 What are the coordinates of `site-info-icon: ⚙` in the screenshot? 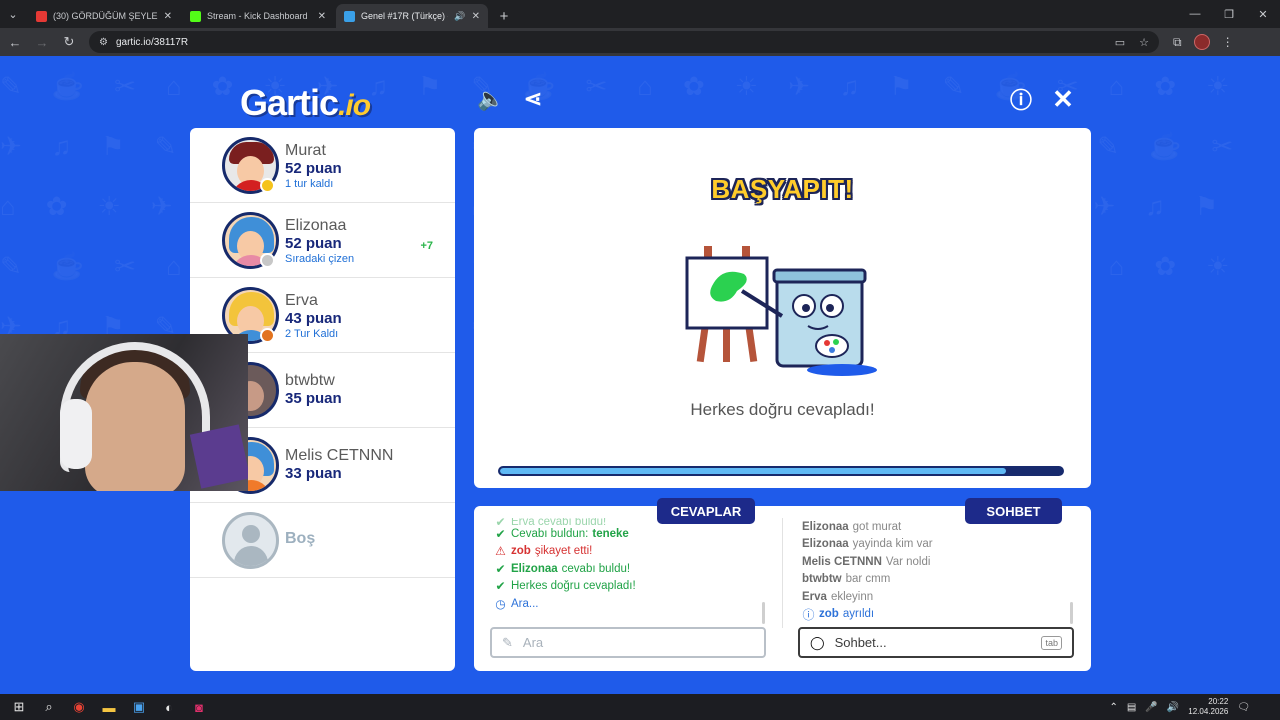 It's located at (103, 42).